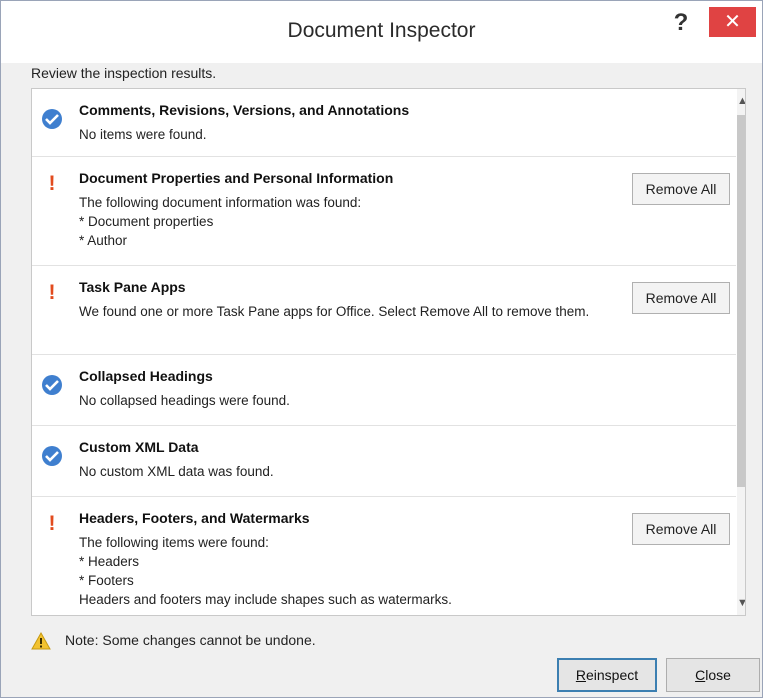  What do you see at coordinates (143, 134) in the screenshot?
I see `result-description: No items were found.` at bounding box center [143, 134].